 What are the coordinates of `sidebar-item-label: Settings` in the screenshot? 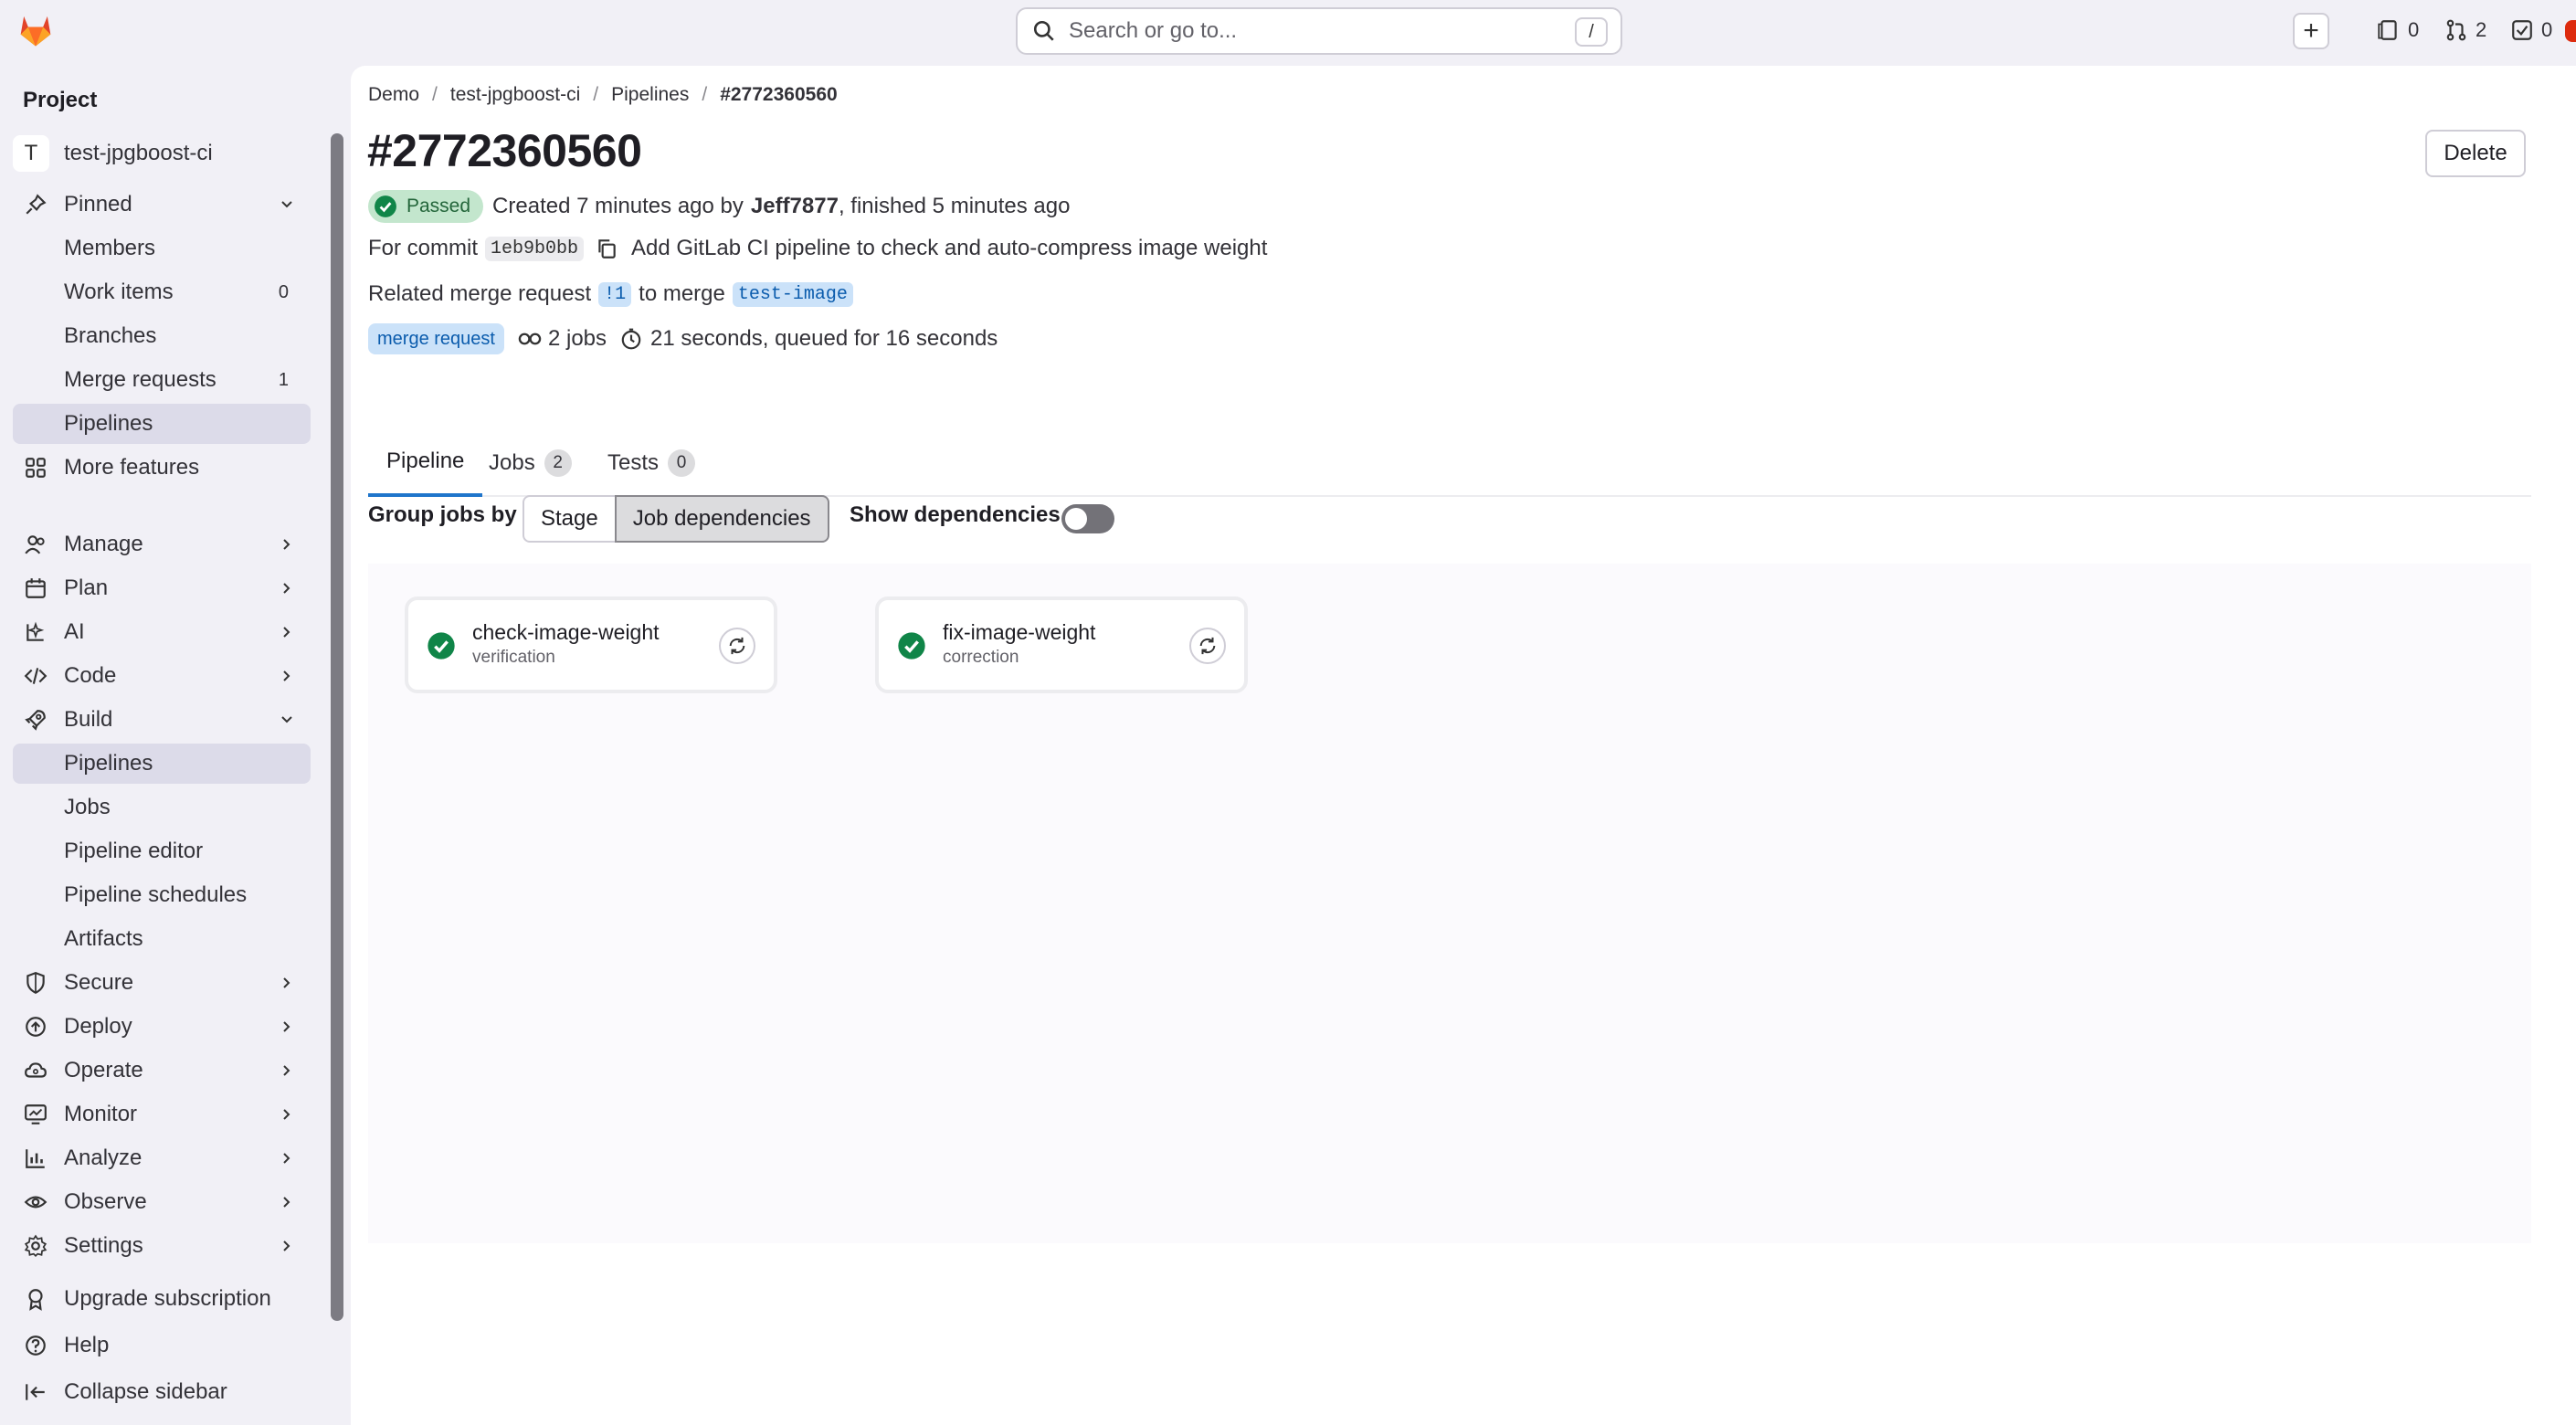 It's located at (103, 1245).